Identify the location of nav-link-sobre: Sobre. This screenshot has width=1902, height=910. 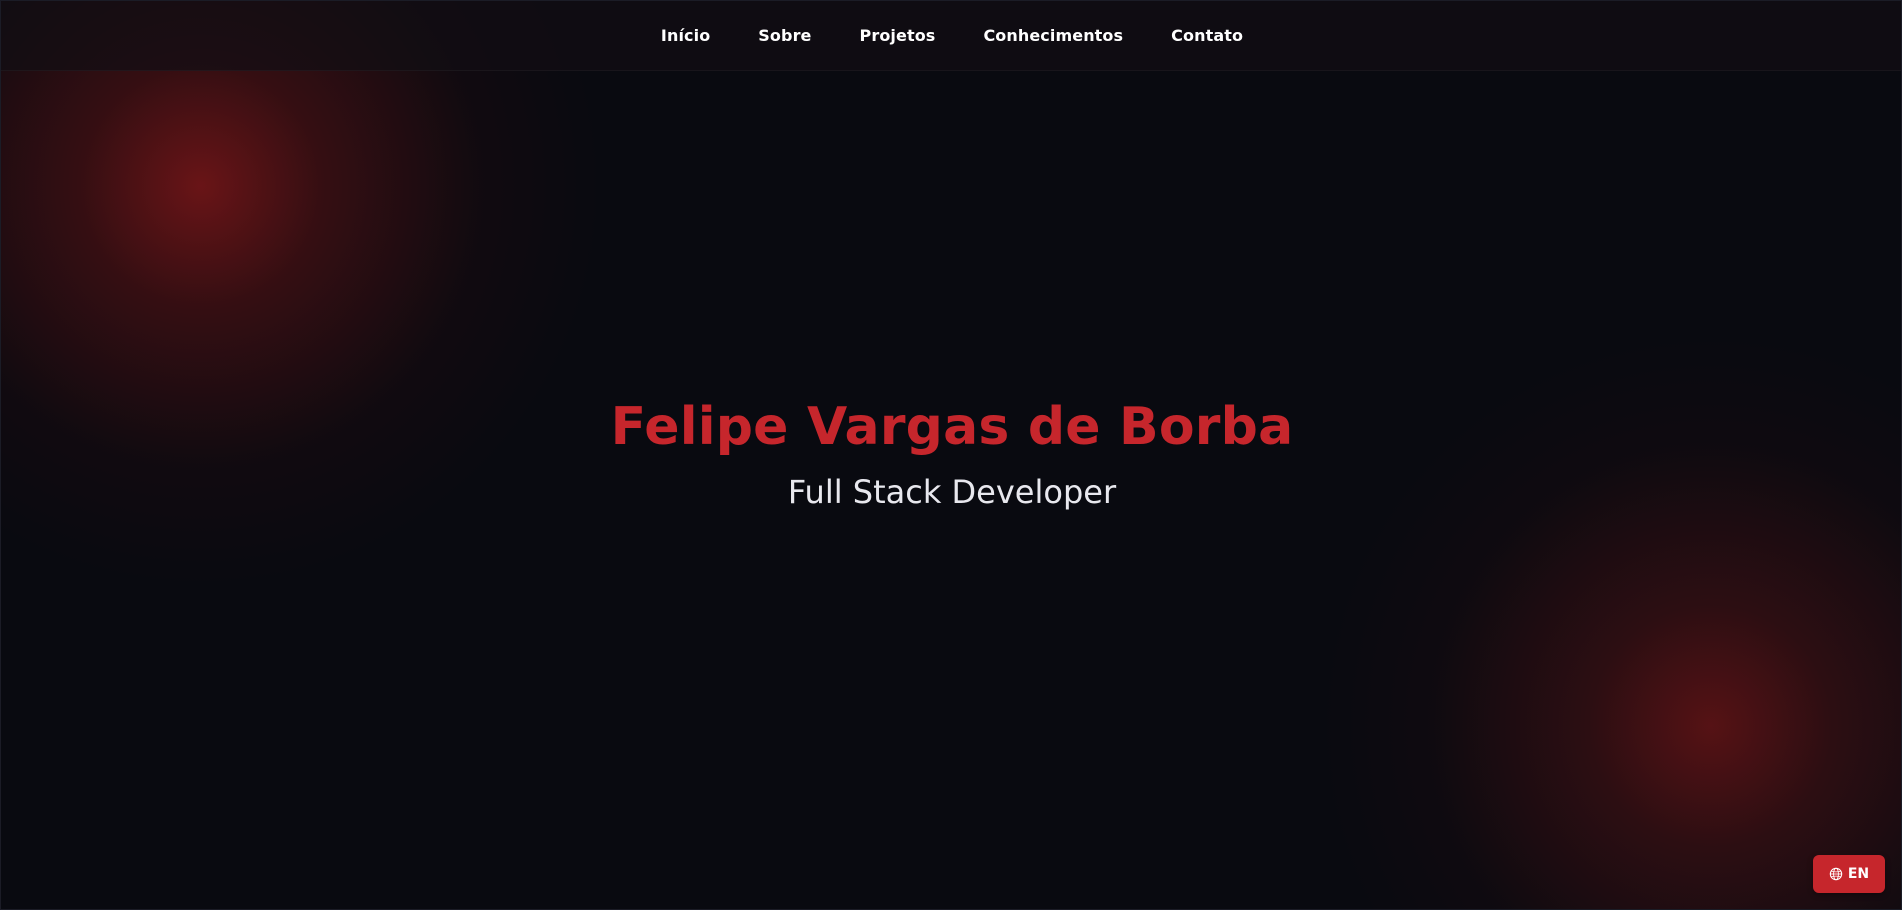
(784, 35).